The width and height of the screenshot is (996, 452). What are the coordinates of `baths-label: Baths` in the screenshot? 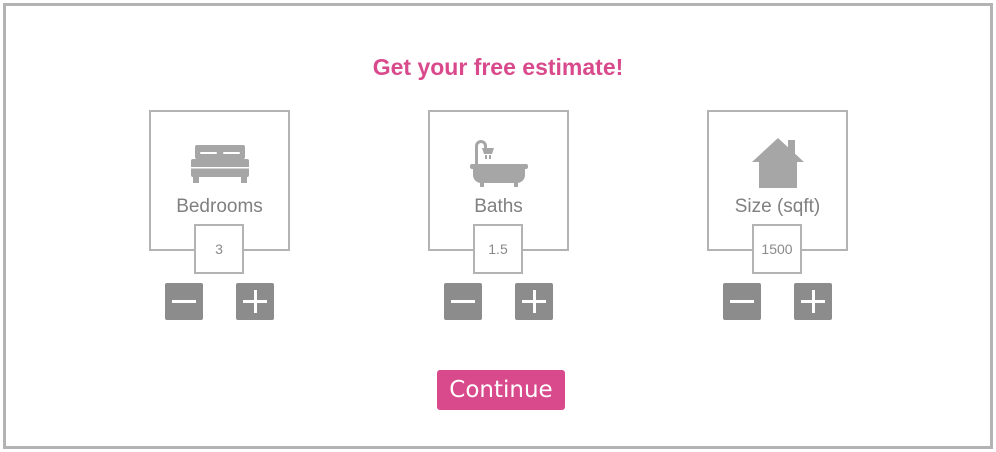 It's located at (498, 206).